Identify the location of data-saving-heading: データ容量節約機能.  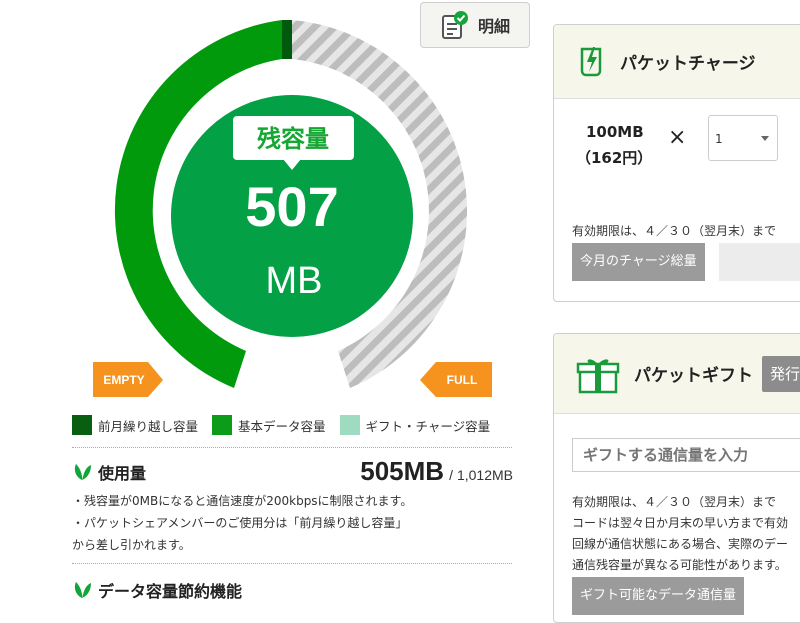
(157, 590).